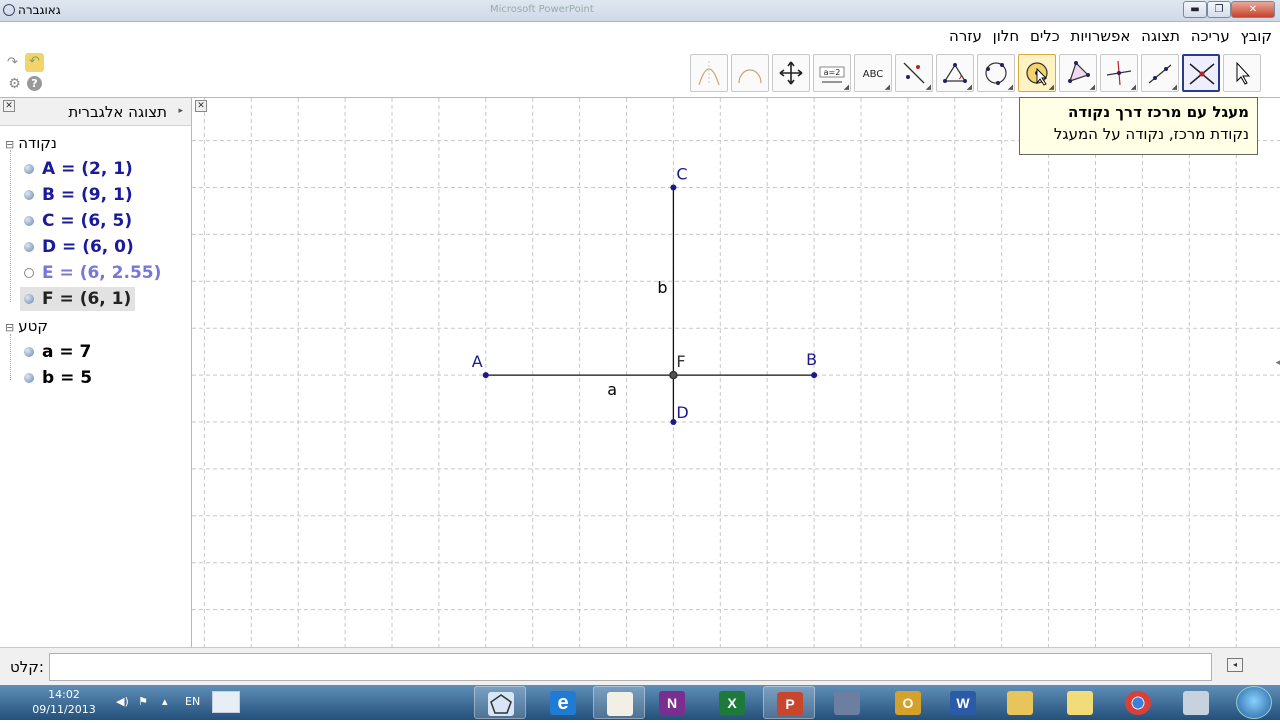 The width and height of the screenshot is (1280, 723). Describe the element at coordinates (1235, 665) in the screenshot. I see `input-help-icon: ◂` at that location.